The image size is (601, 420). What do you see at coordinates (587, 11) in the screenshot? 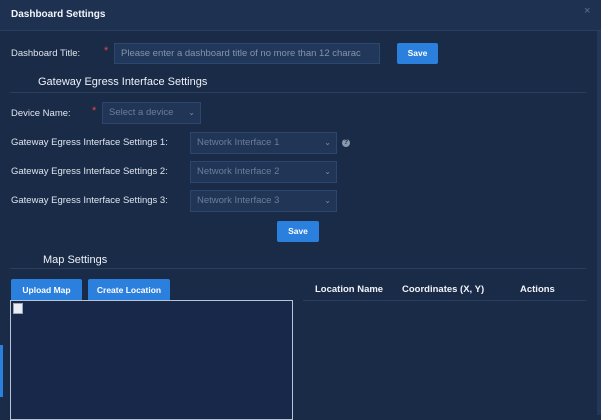
I see `close-icon: ×` at bounding box center [587, 11].